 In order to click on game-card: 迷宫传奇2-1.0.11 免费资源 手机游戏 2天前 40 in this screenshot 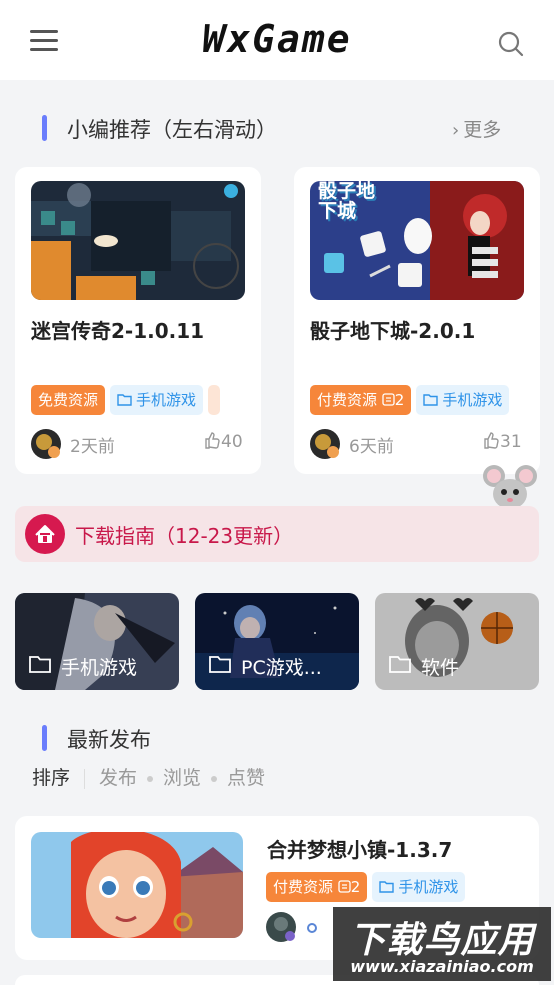, I will do `click(138, 320)`.